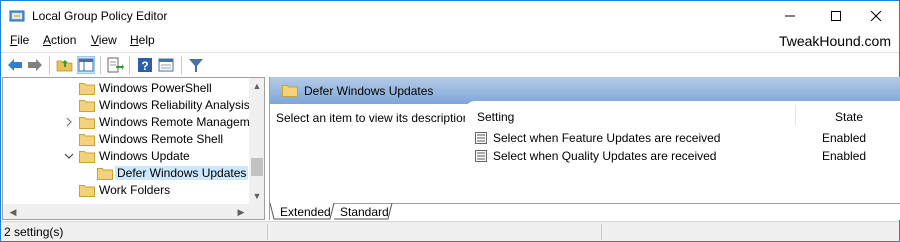 Image resolution: width=900 pixels, height=242 pixels. What do you see at coordinates (374, 118) in the screenshot?
I see `description-text: Select an item to view its description.` at bounding box center [374, 118].